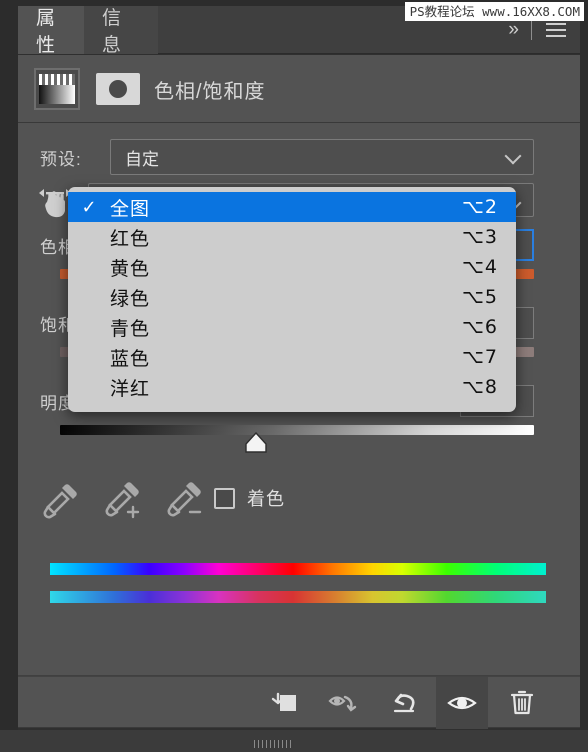 The image size is (588, 752). I want to click on delete-layer-button, so click(522, 703).